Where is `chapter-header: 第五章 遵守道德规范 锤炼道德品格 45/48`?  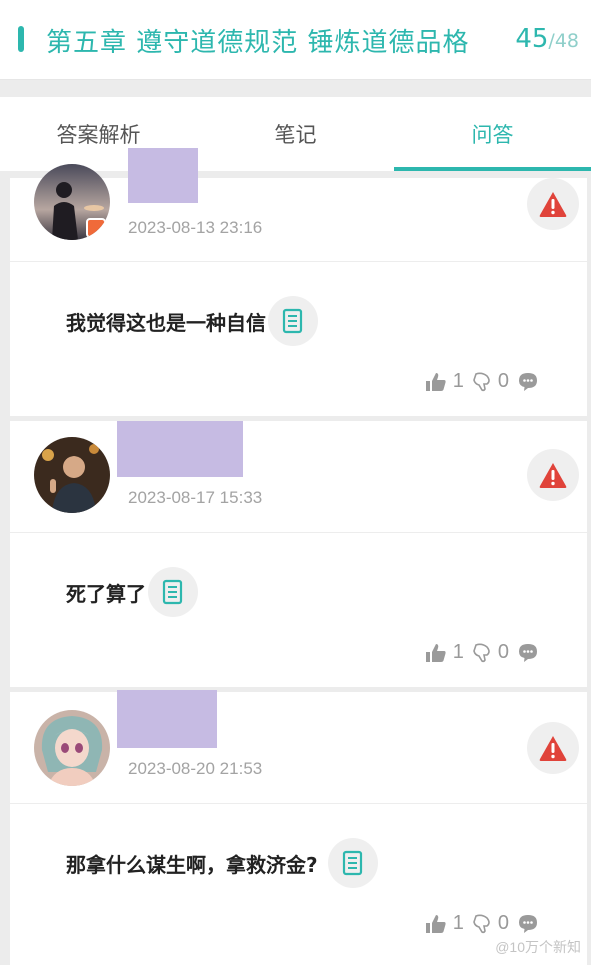
chapter-header: 第五章 遵守道德规范 锤炼道德品格 45/48 is located at coordinates (295, 40).